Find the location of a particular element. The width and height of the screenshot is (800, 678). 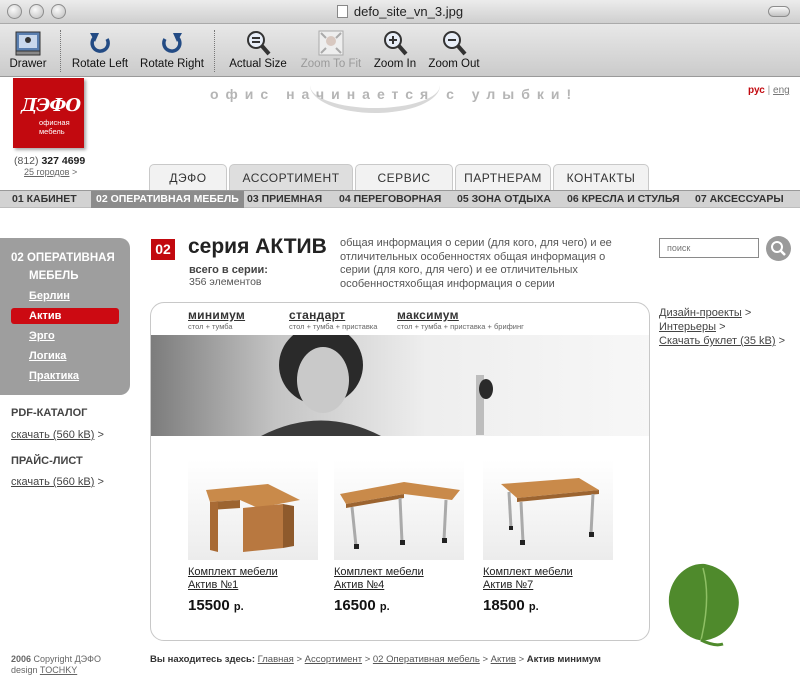

zoom-to-fit-icon is located at coordinates (331, 43).